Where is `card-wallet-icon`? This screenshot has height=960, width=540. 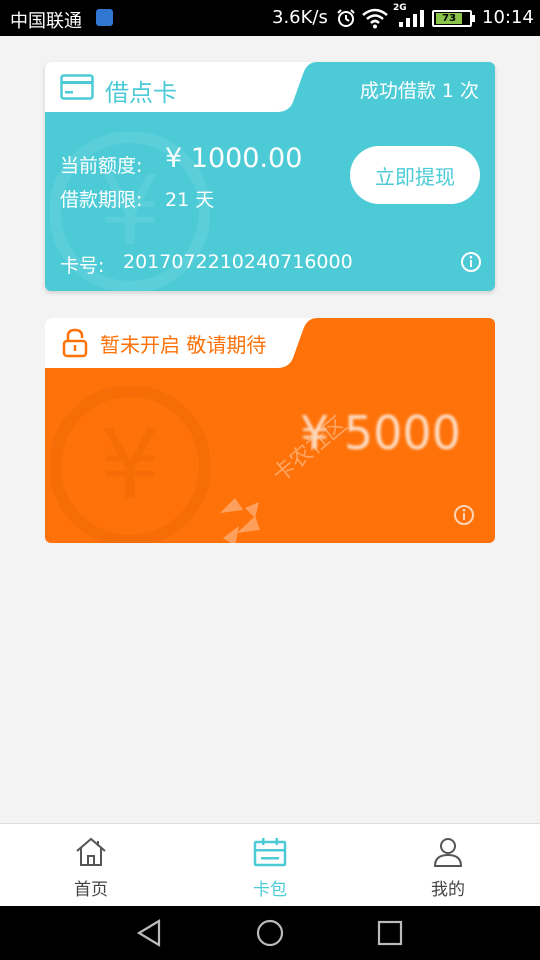
card-wallet-icon is located at coordinates (270, 852).